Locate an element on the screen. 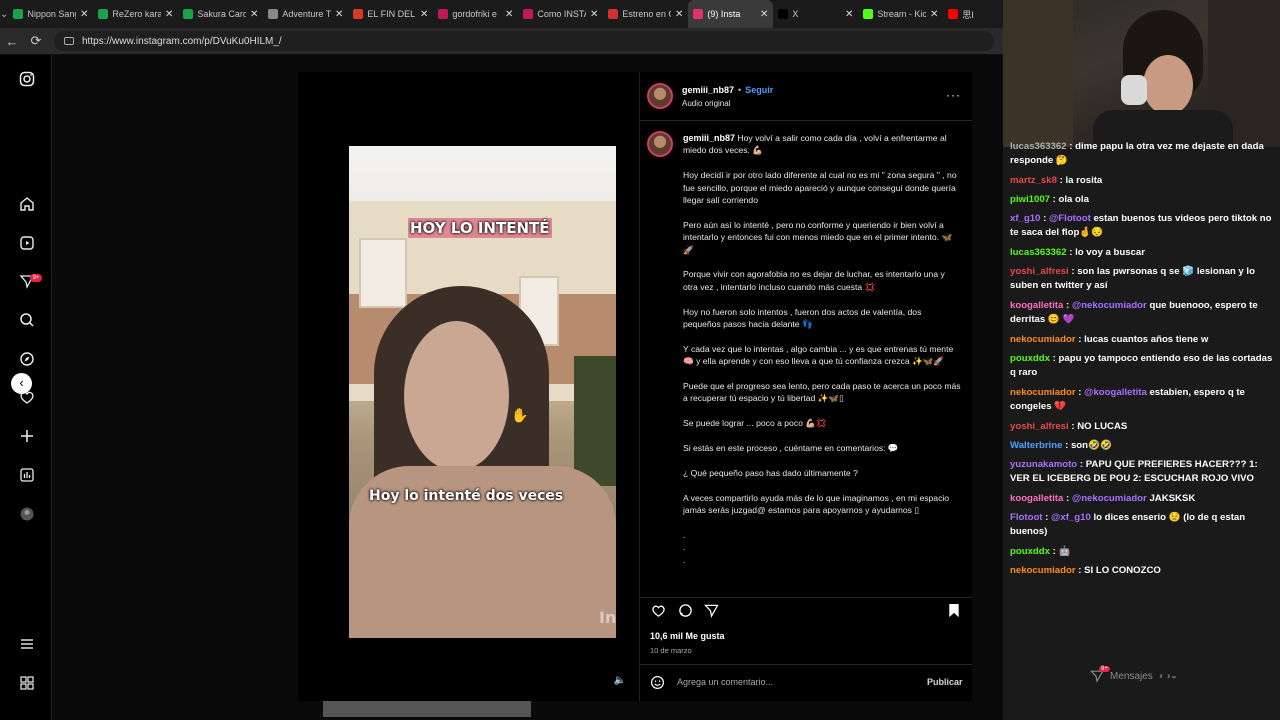 The width and height of the screenshot is (1280, 720). tree is located at coordinates (595, 421).